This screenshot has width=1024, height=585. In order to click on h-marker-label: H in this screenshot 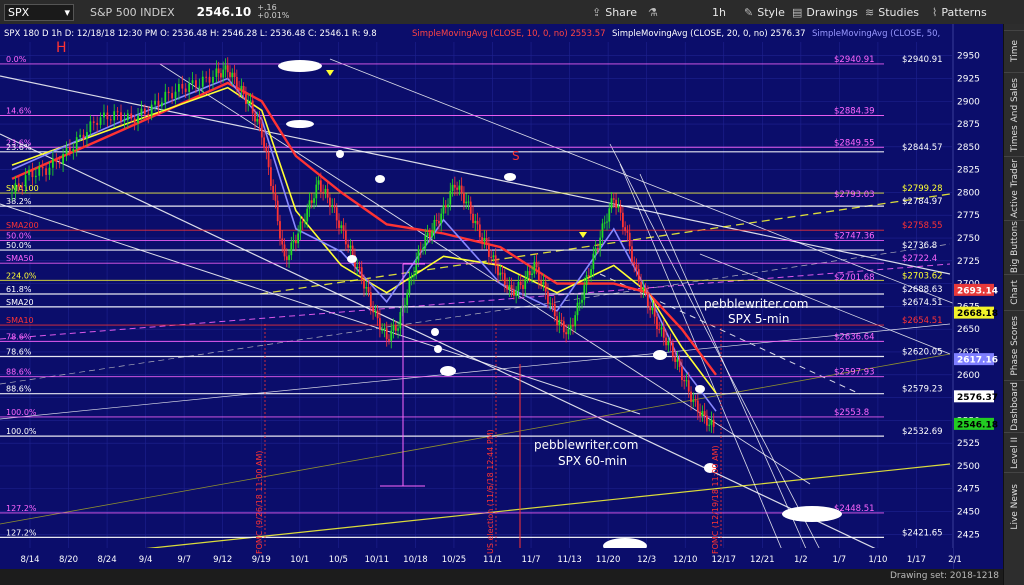, I will do `click(61, 48)`.